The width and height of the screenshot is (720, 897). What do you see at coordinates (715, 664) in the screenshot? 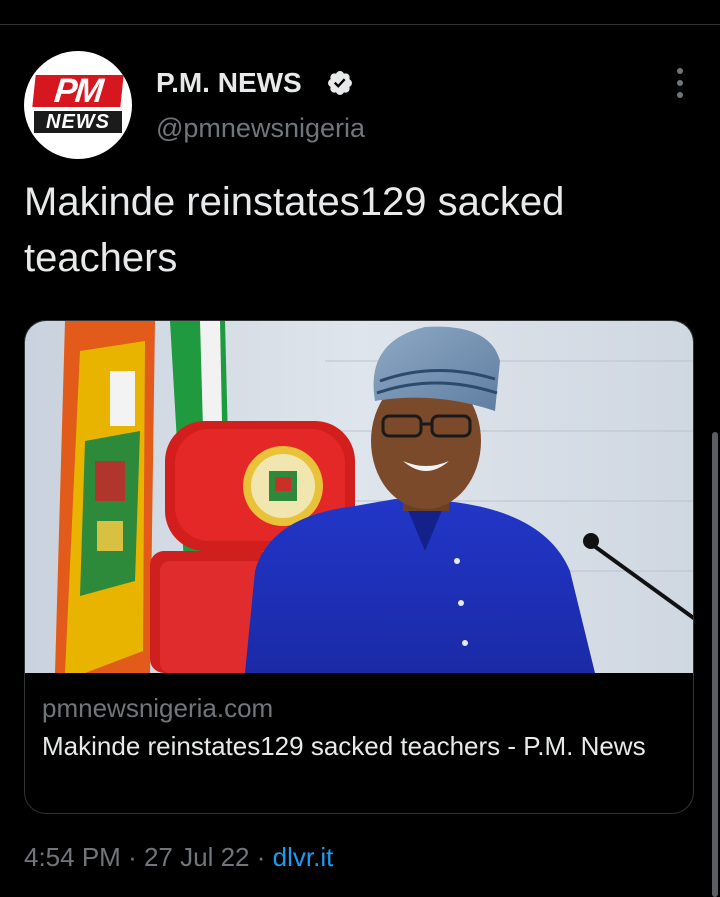
I see `scrollbar` at bounding box center [715, 664].